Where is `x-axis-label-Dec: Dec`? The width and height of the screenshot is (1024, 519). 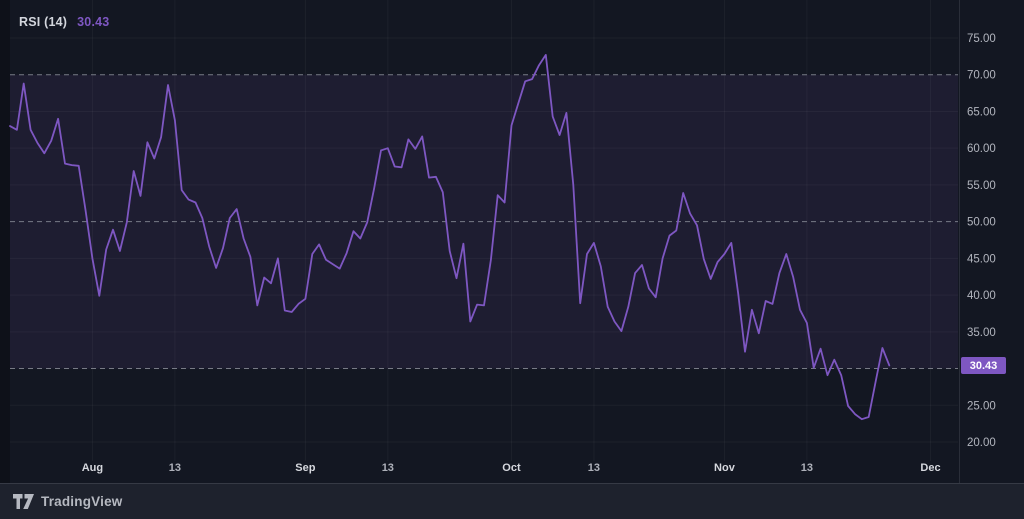
x-axis-label-Dec: Dec is located at coordinates (930, 468).